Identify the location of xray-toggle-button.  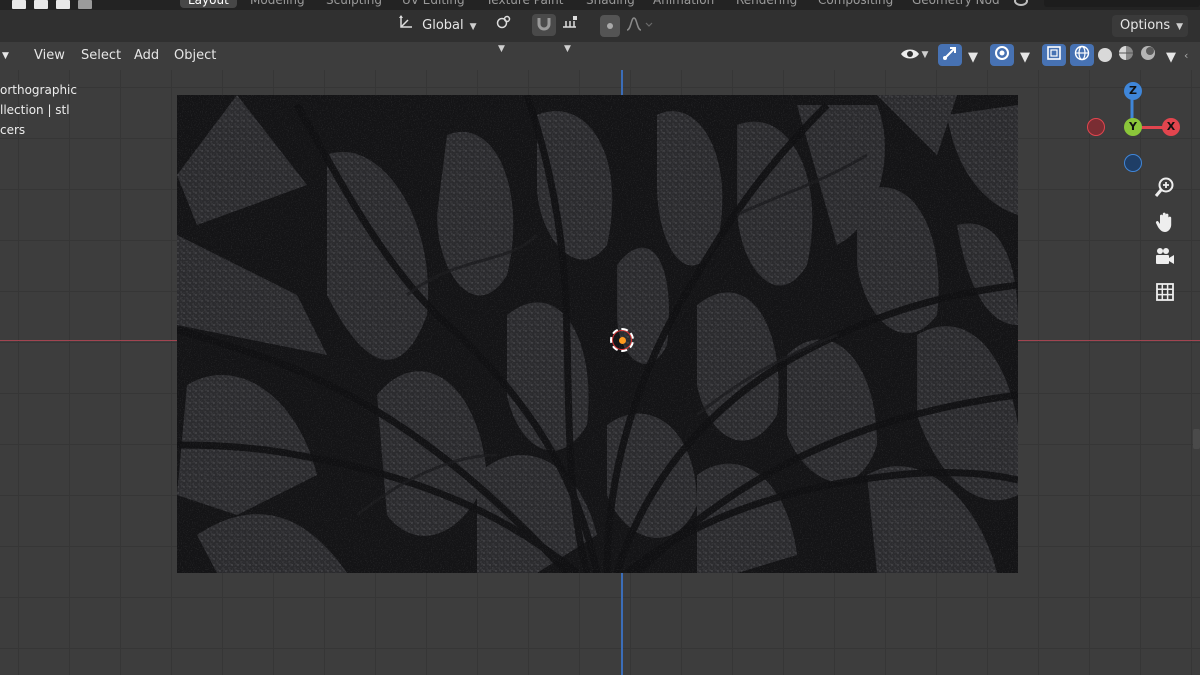
(1054, 55).